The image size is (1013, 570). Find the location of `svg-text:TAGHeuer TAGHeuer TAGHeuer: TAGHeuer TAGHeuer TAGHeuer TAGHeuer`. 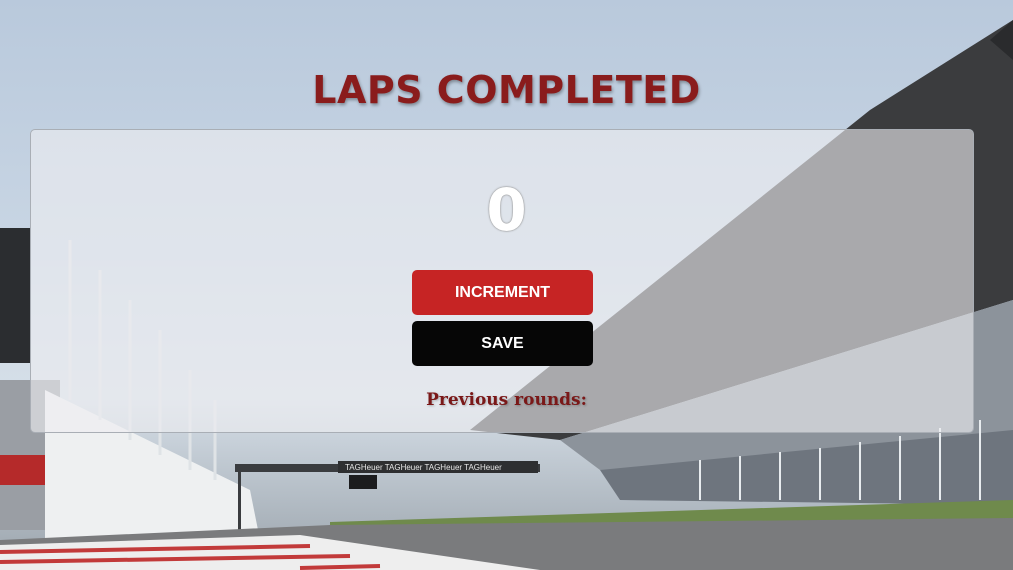

svg-text:TAGHeuer TAGHeuer TAGHeuer: TAGHeuer TAGHeuer TAGHeuer TAGHeuer is located at coordinates (423, 467).